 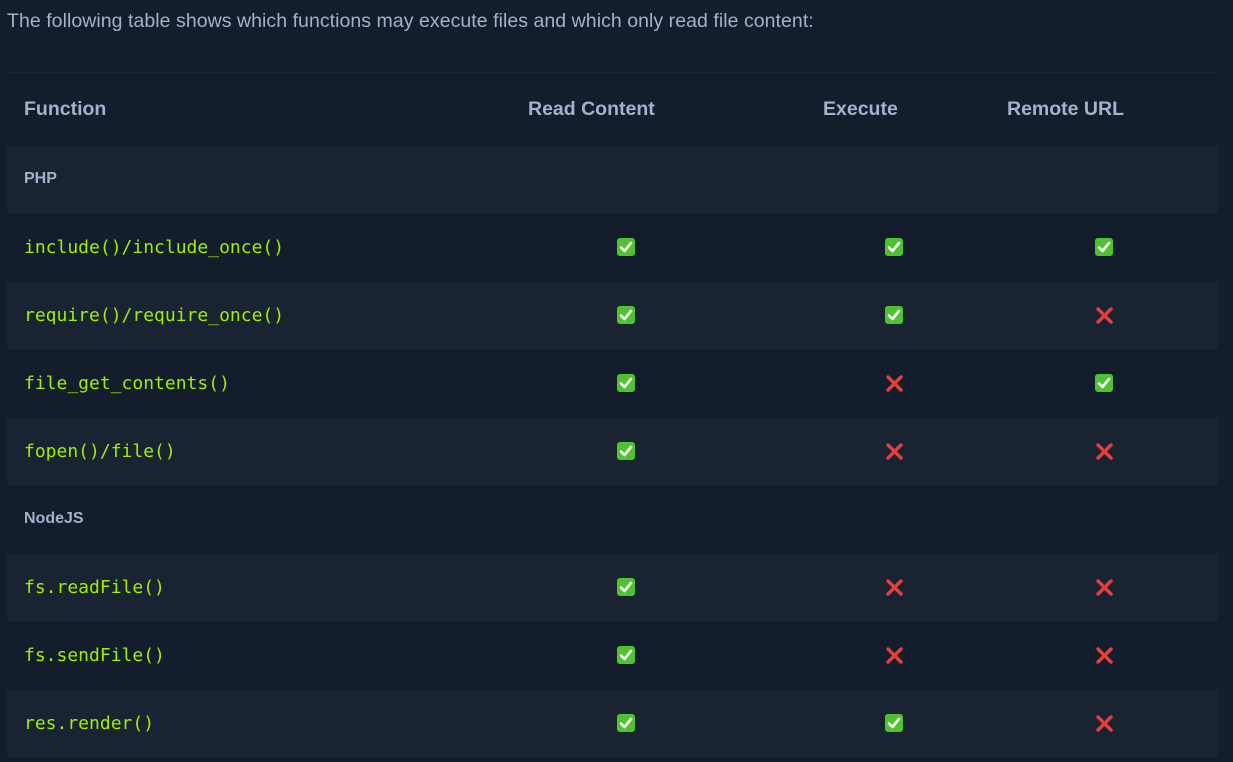 I want to click on group-row: PHP, so click(x=612, y=179).